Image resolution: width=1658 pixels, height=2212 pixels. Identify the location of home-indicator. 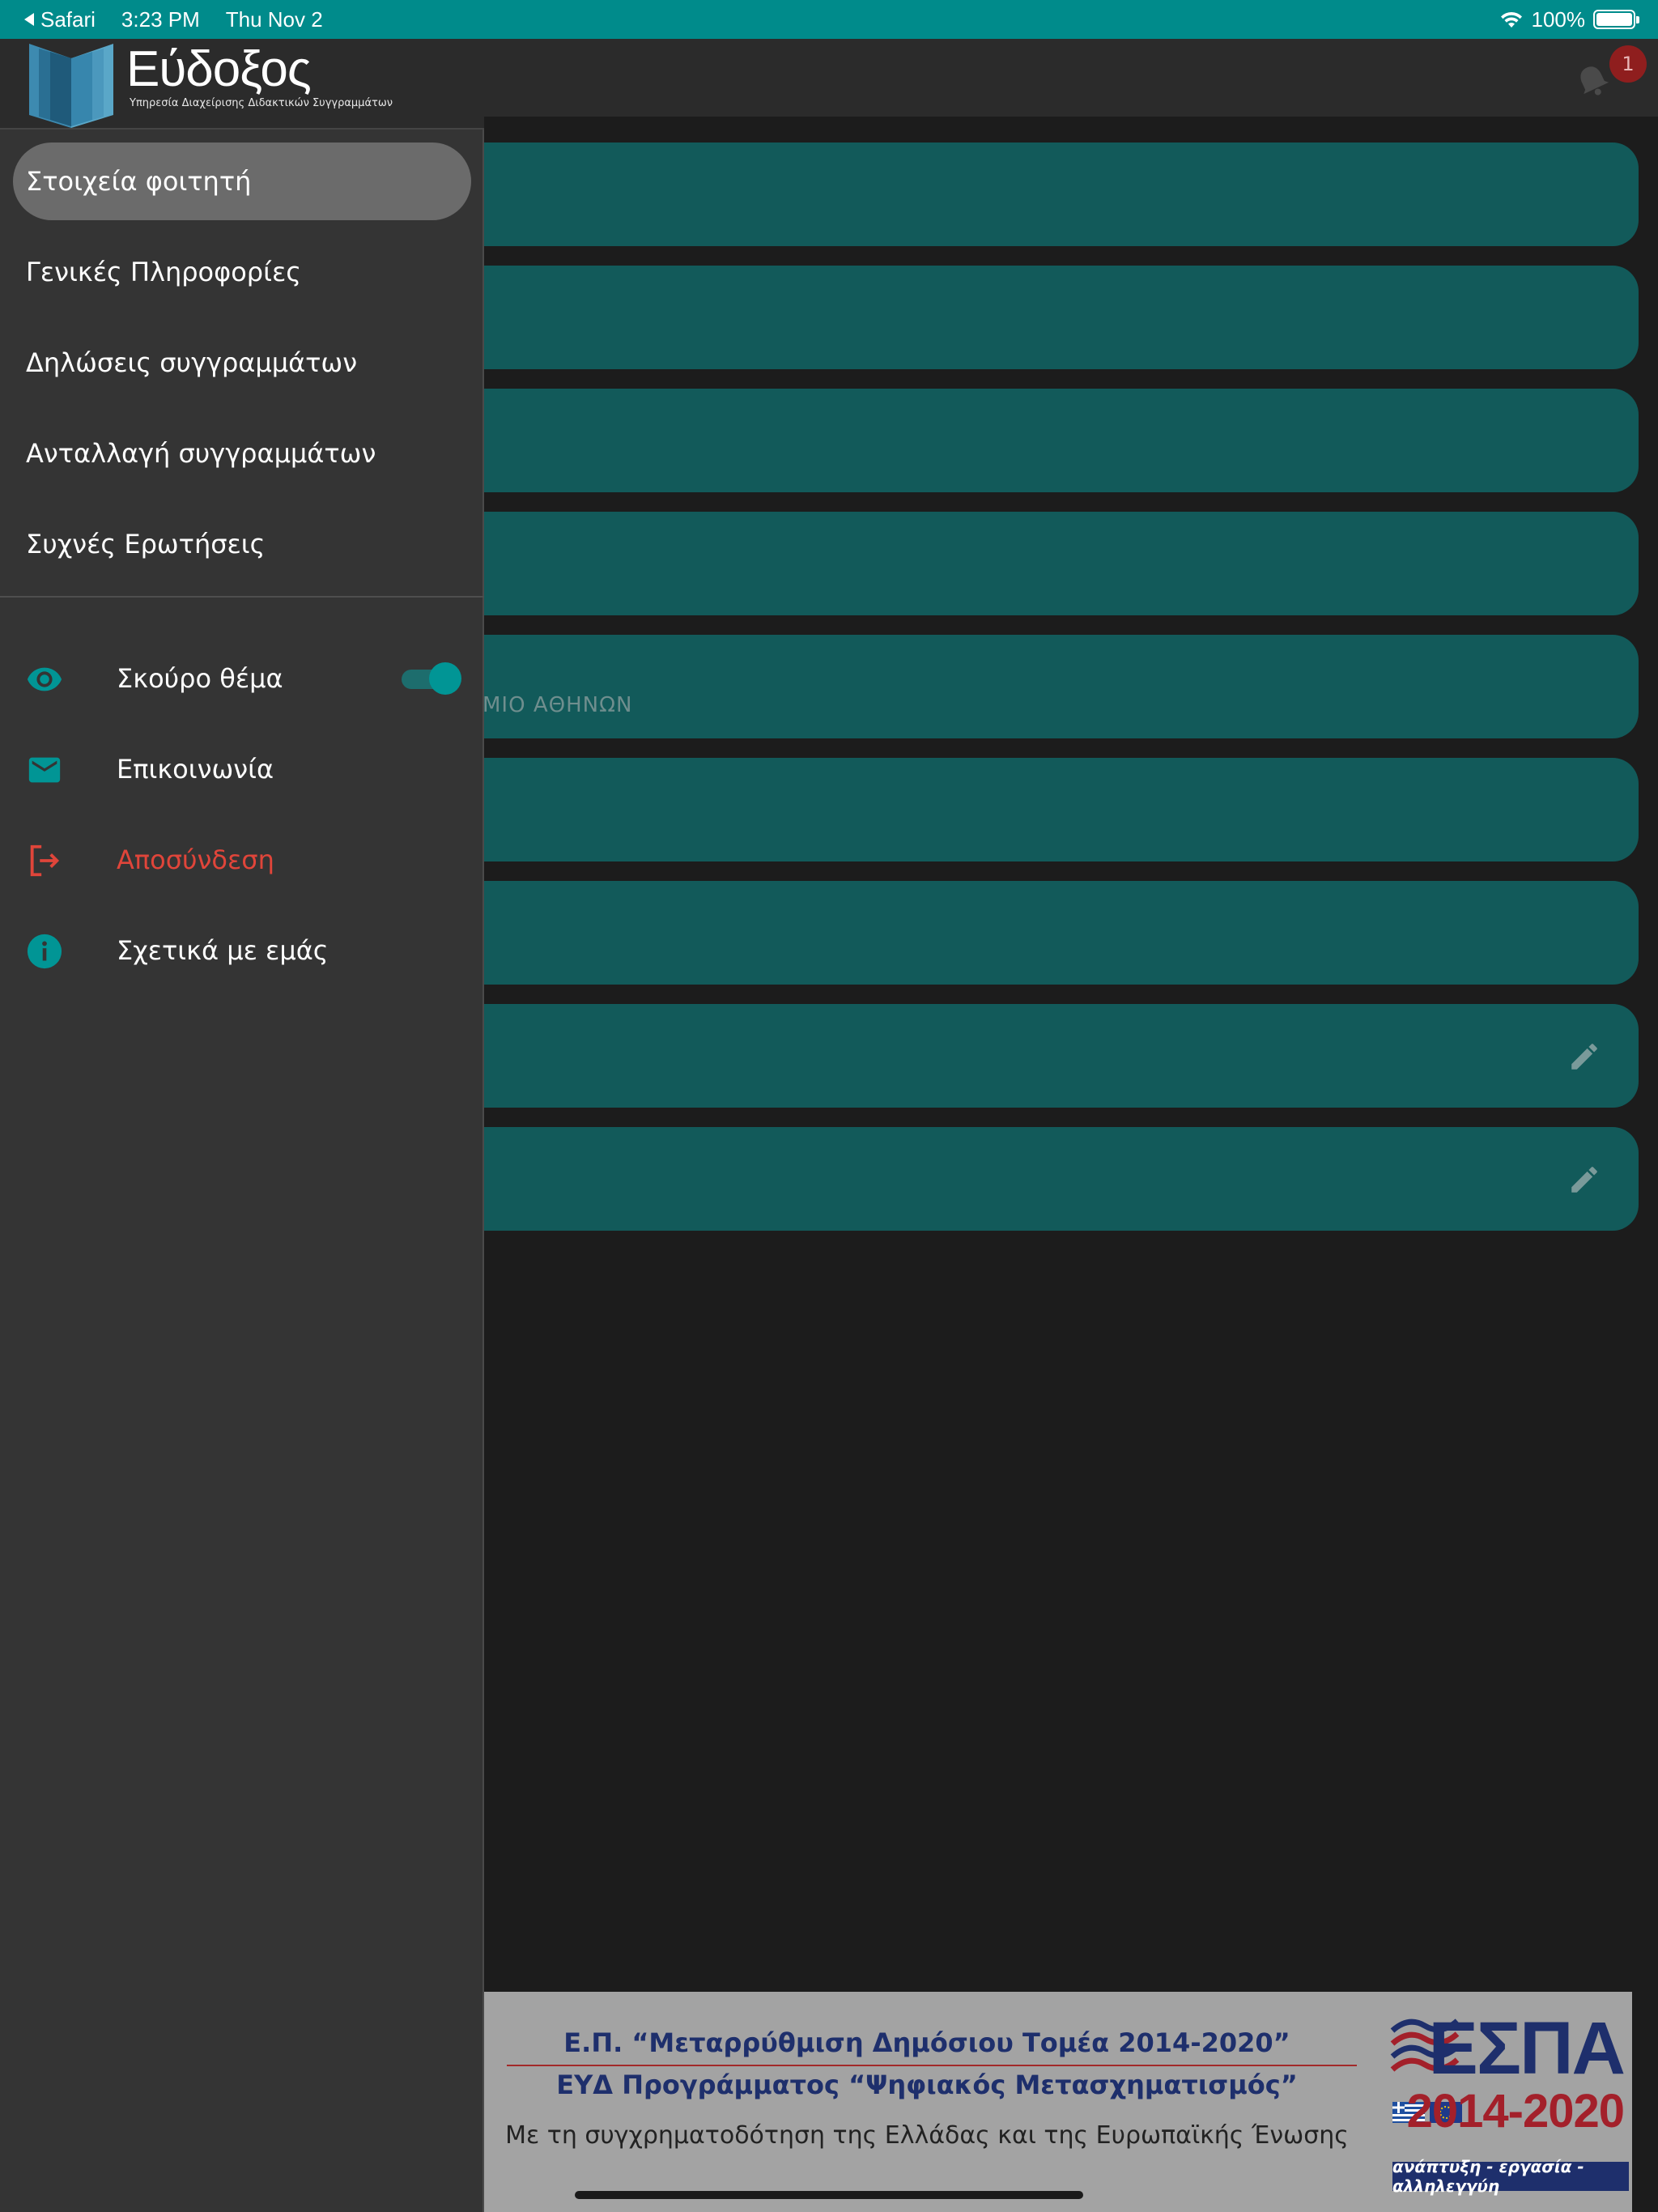
(829, 2195).